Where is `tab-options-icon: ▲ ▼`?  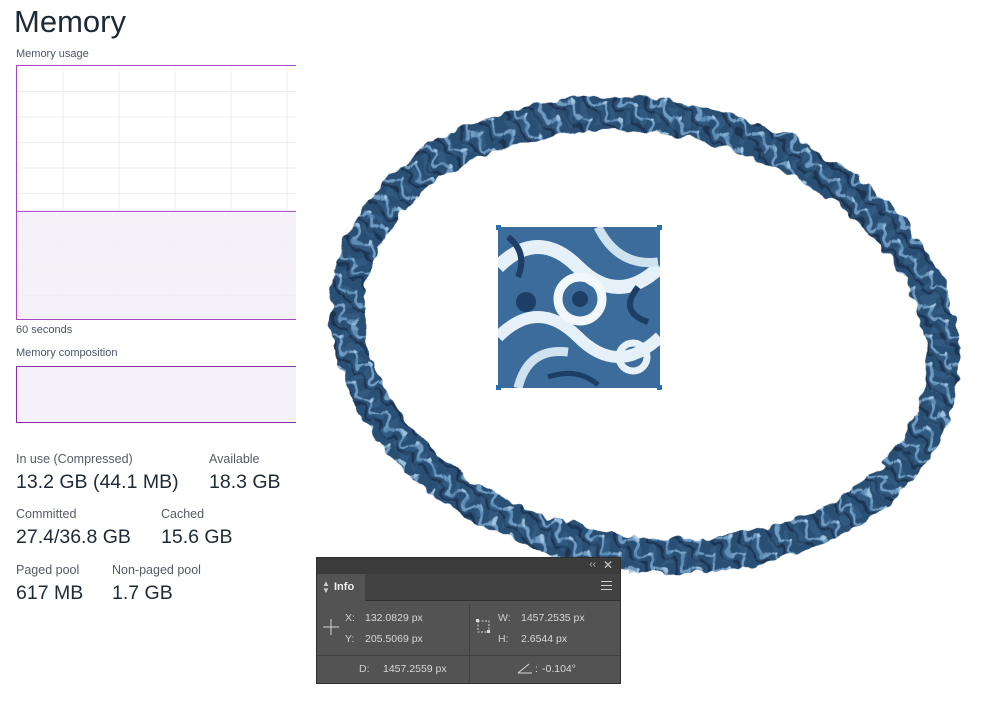 tab-options-icon: ▲ ▼ is located at coordinates (326, 587).